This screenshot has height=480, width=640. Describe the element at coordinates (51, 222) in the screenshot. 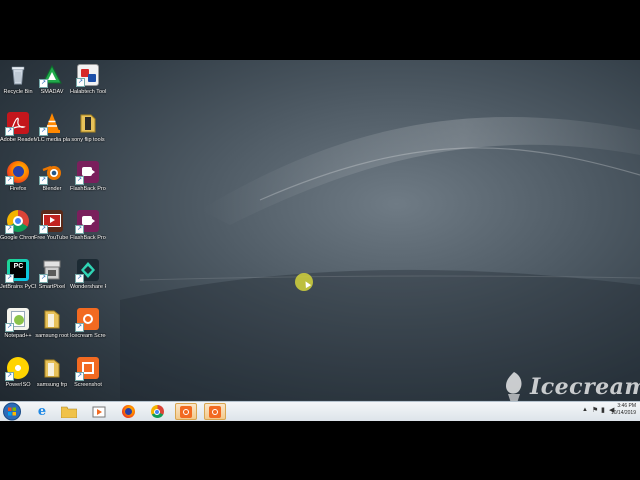

I see `free-youtube-icon: ↗` at that location.